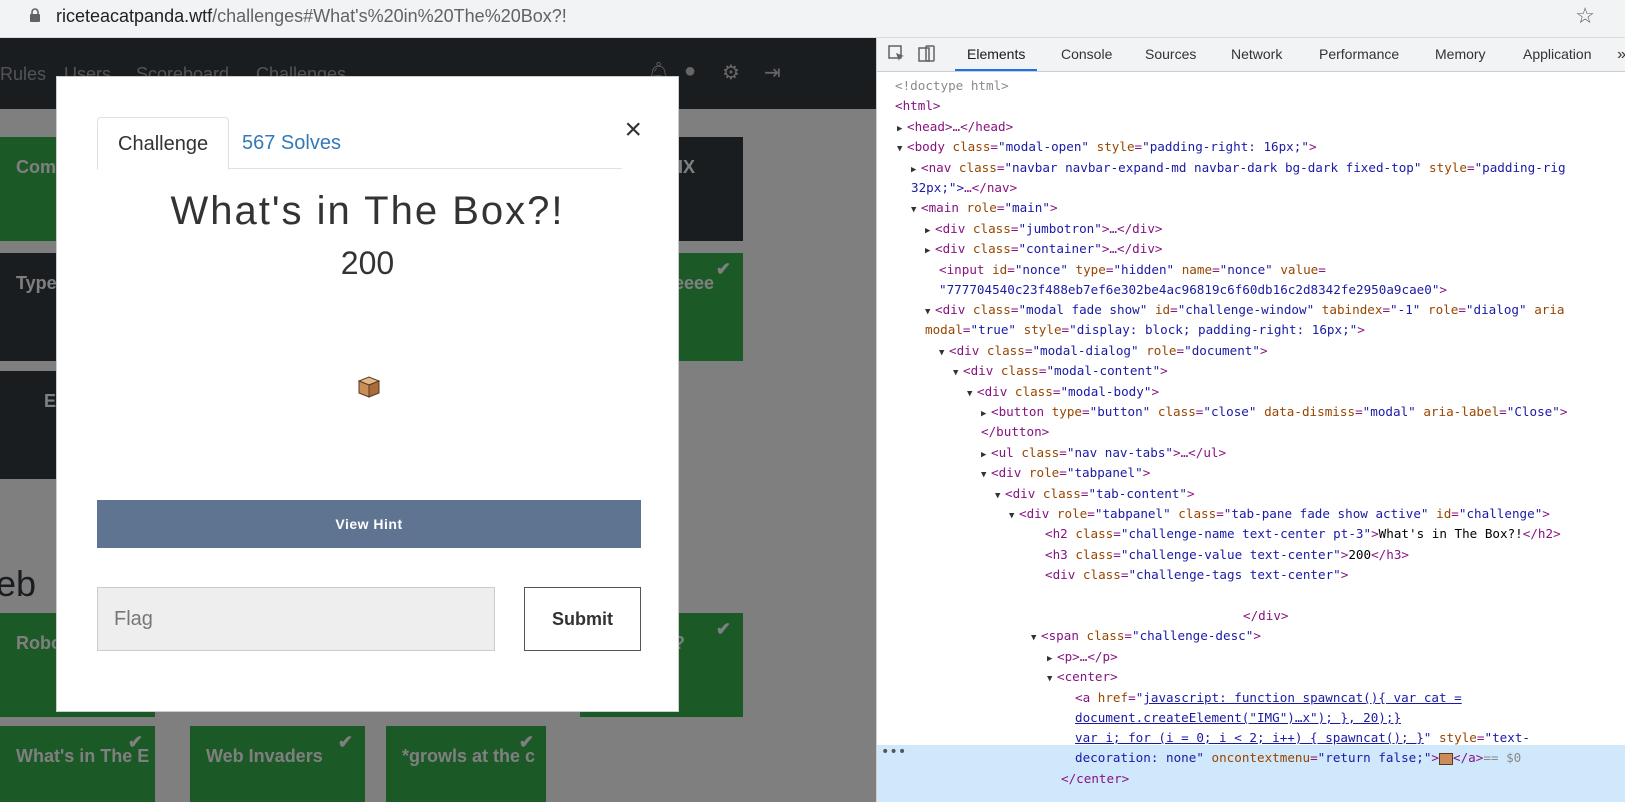 The width and height of the screenshot is (1625, 802). Describe the element at coordinates (1086, 54) in the screenshot. I see `tab-console: Console` at that location.